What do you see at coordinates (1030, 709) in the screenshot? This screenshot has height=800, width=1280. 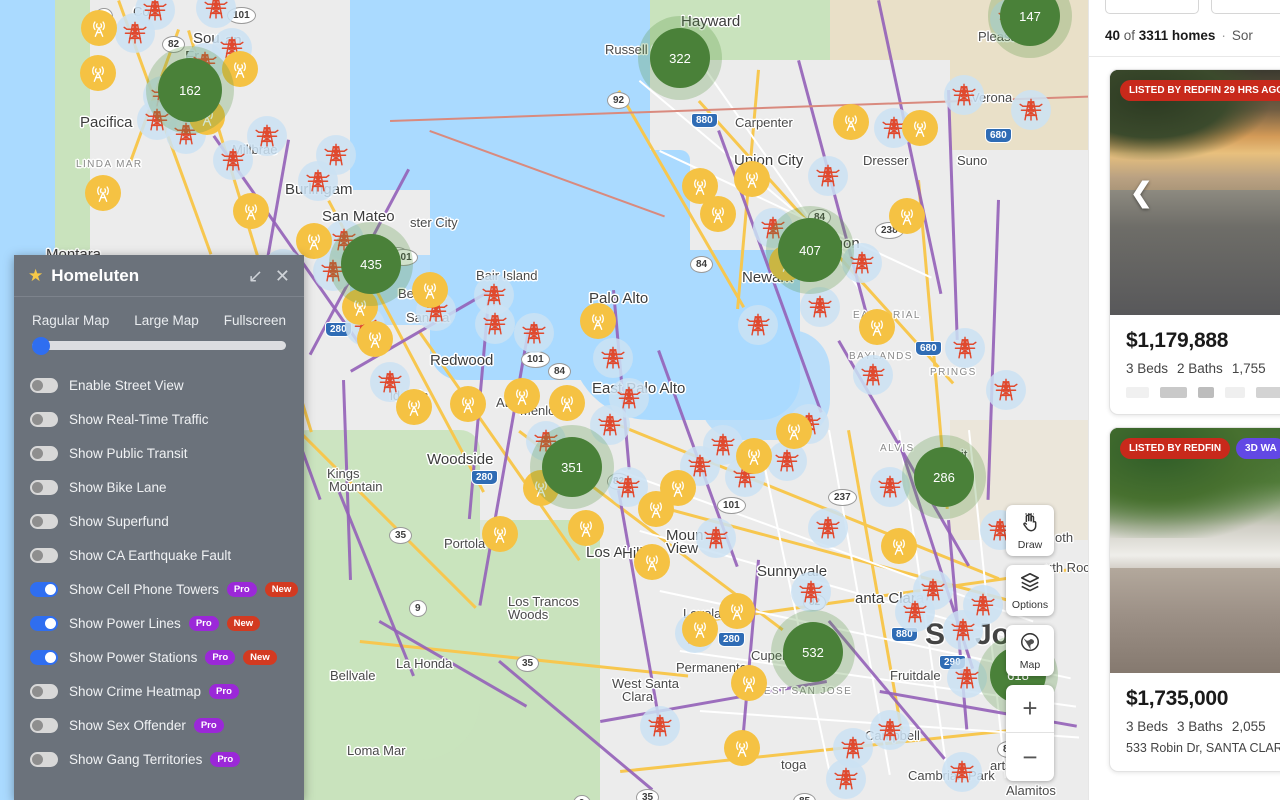 I see `zoom-in-button: +` at bounding box center [1030, 709].